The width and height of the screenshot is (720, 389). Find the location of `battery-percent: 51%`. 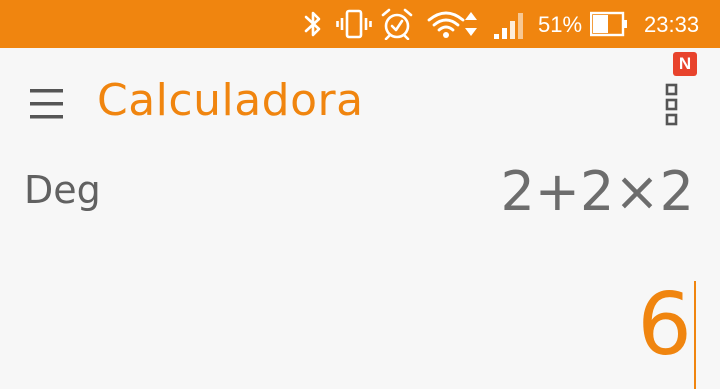

battery-percent: 51% is located at coordinates (560, 24).